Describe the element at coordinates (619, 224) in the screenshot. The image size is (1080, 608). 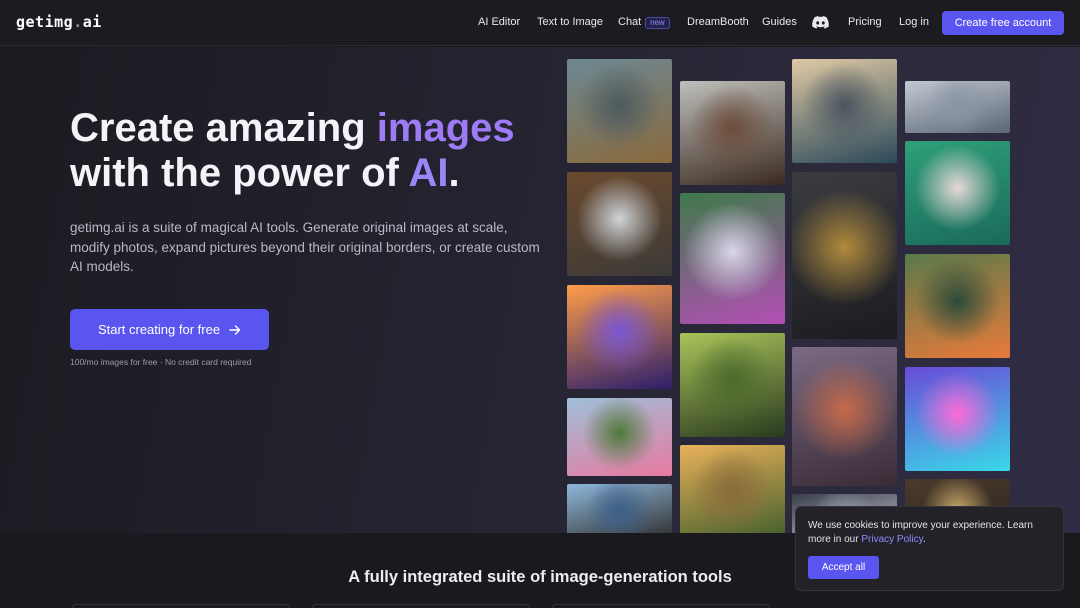
I see `bedroom-cabin-image` at that location.